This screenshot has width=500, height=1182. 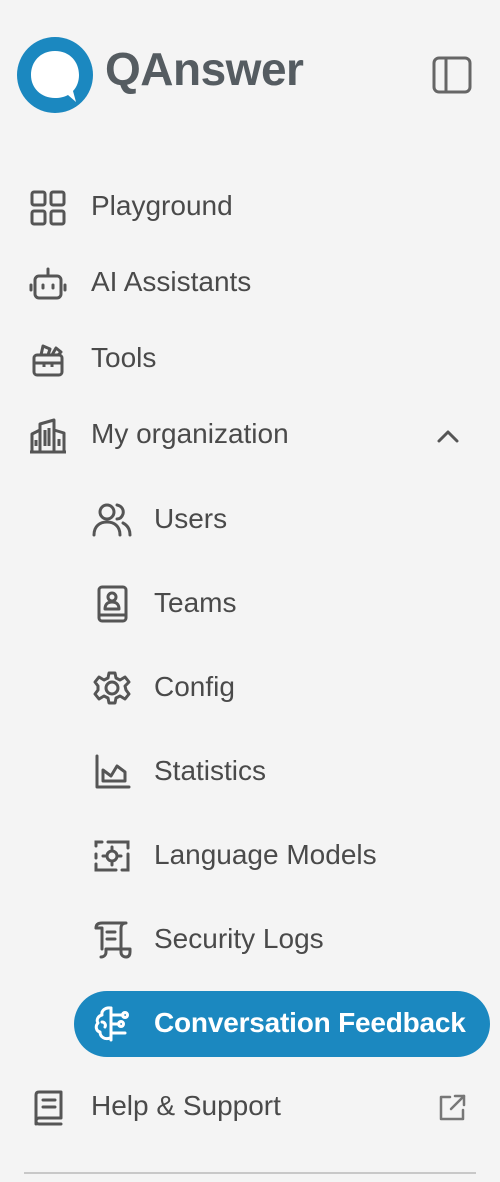 What do you see at coordinates (171, 281) in the screenshot?
I see `nav-item-label: AI Assistants` at bounding box center [171, 281].